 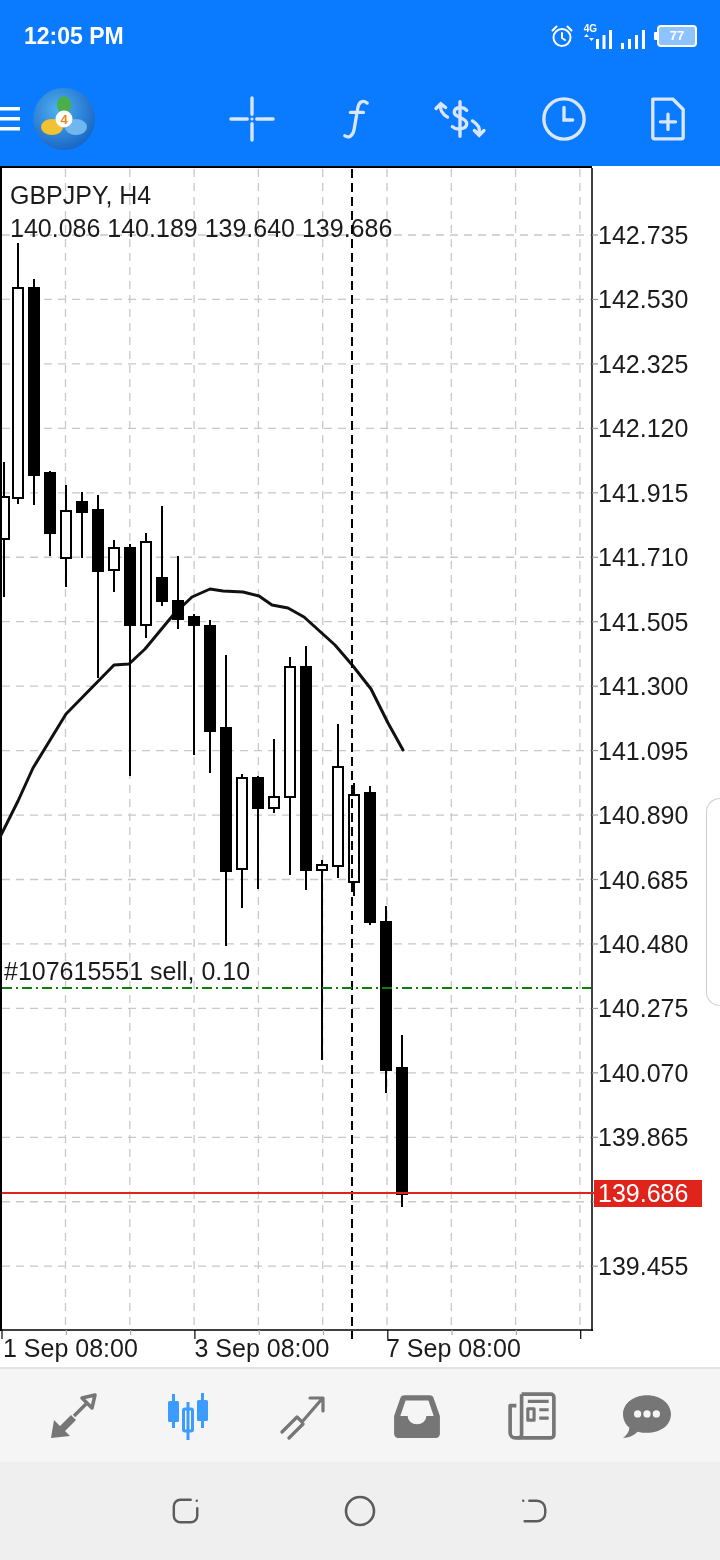 What do you see at coordinates (643, 1072) in the screenshot?
I see `price-label: 140.070` at bounding box center [643, 1072].